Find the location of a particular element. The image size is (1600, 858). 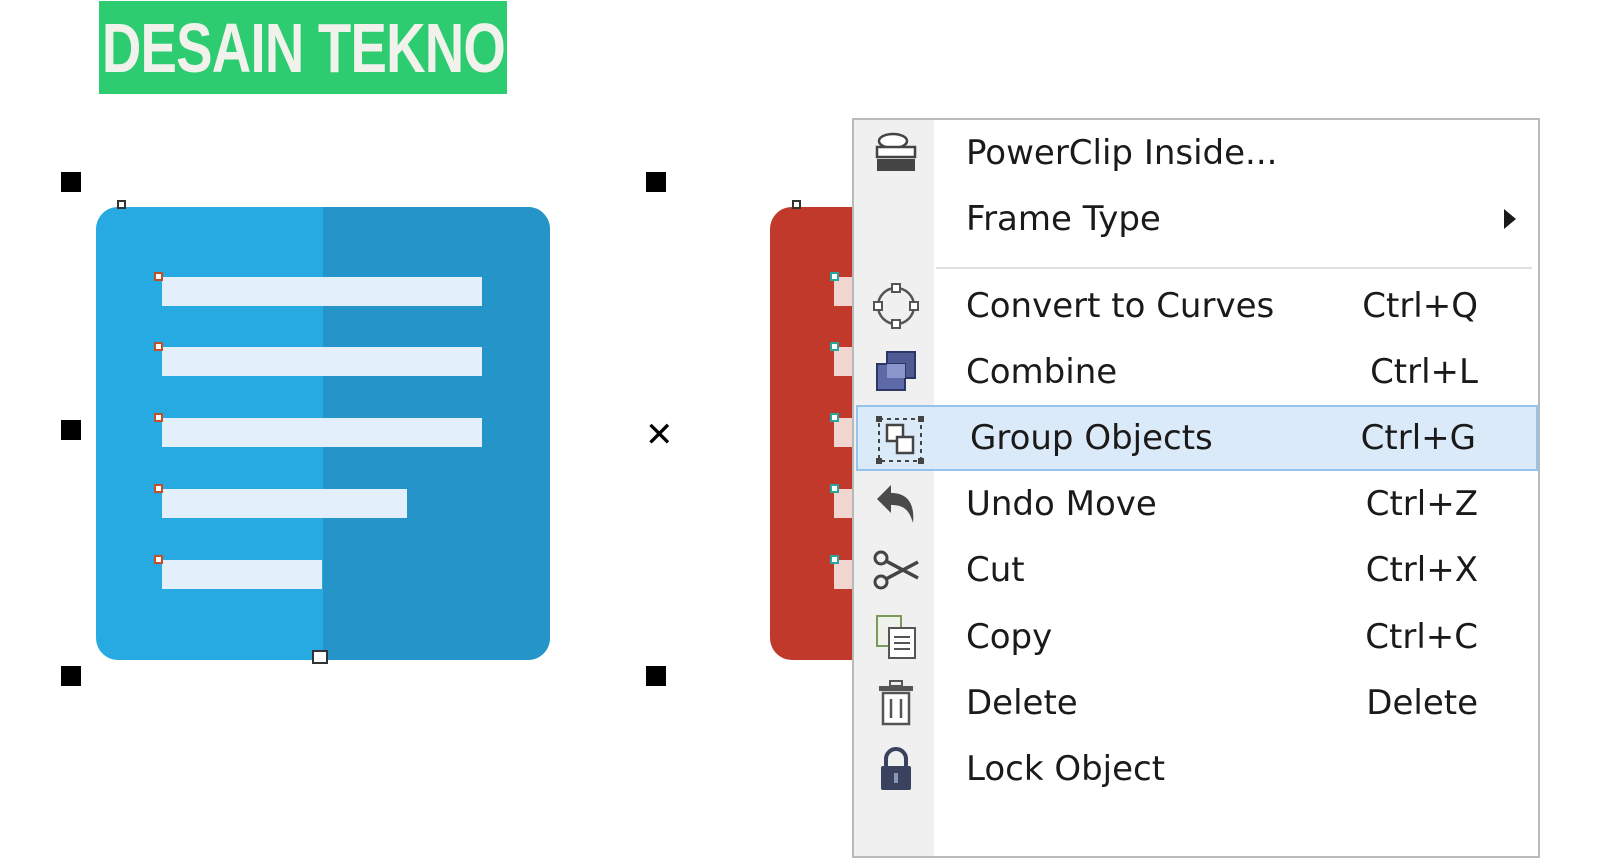

group-icon is located at coordinates (900, 440).